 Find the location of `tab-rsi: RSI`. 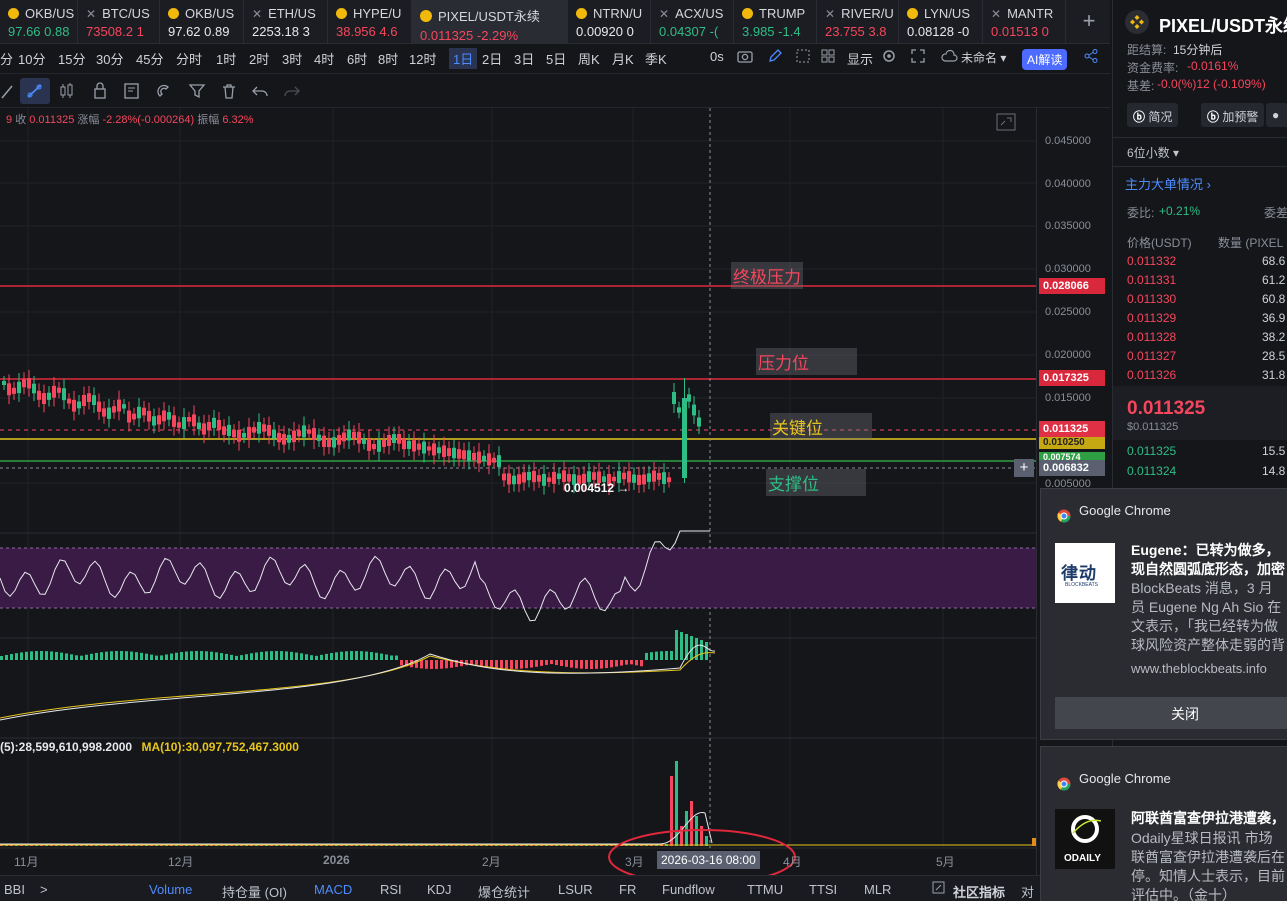

tab-rsi: RSI is located at coordinates (391, 889).